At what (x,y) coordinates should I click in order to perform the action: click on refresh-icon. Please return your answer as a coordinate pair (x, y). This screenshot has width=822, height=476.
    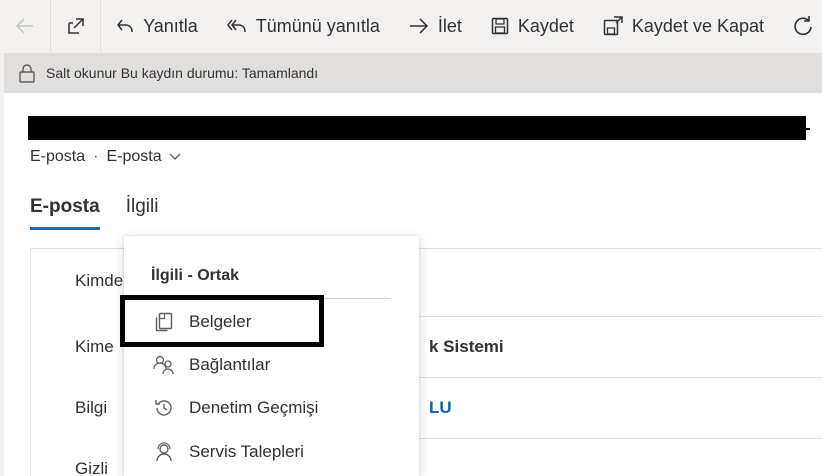
    Looking at the image, I should click on (803, 26).